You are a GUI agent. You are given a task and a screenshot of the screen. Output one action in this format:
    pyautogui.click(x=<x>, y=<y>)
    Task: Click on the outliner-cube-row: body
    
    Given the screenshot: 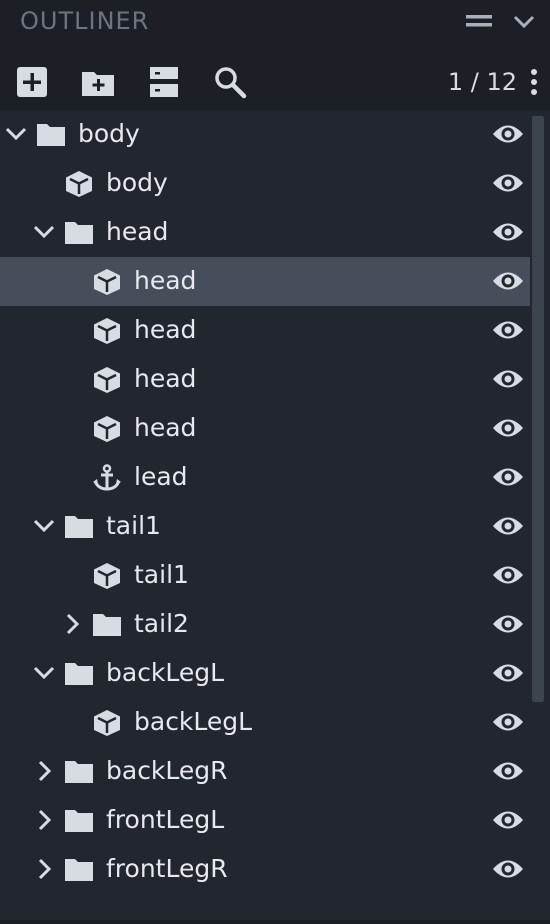 What is the action you would take?
    pyautogui.click(x=265, y=183)
    